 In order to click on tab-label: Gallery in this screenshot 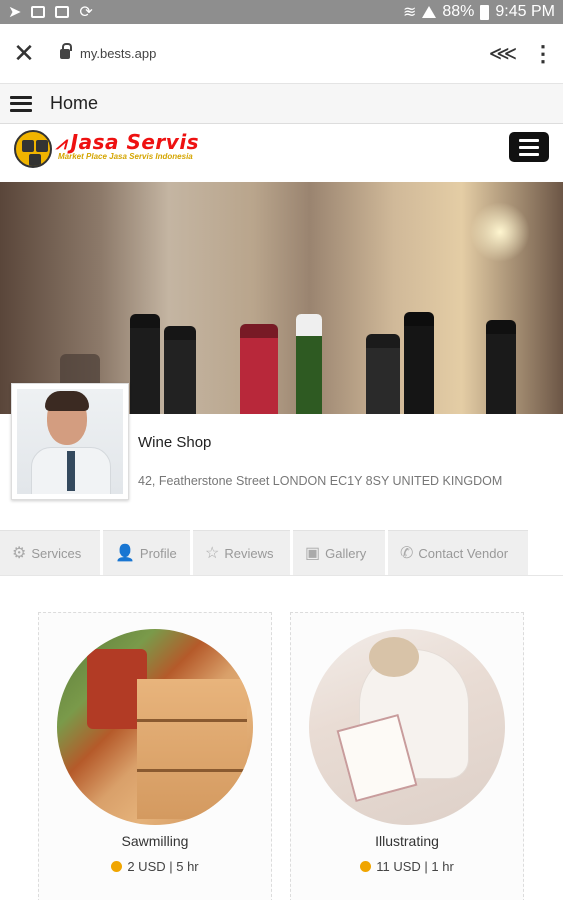, I will do `click(346, 553)`.